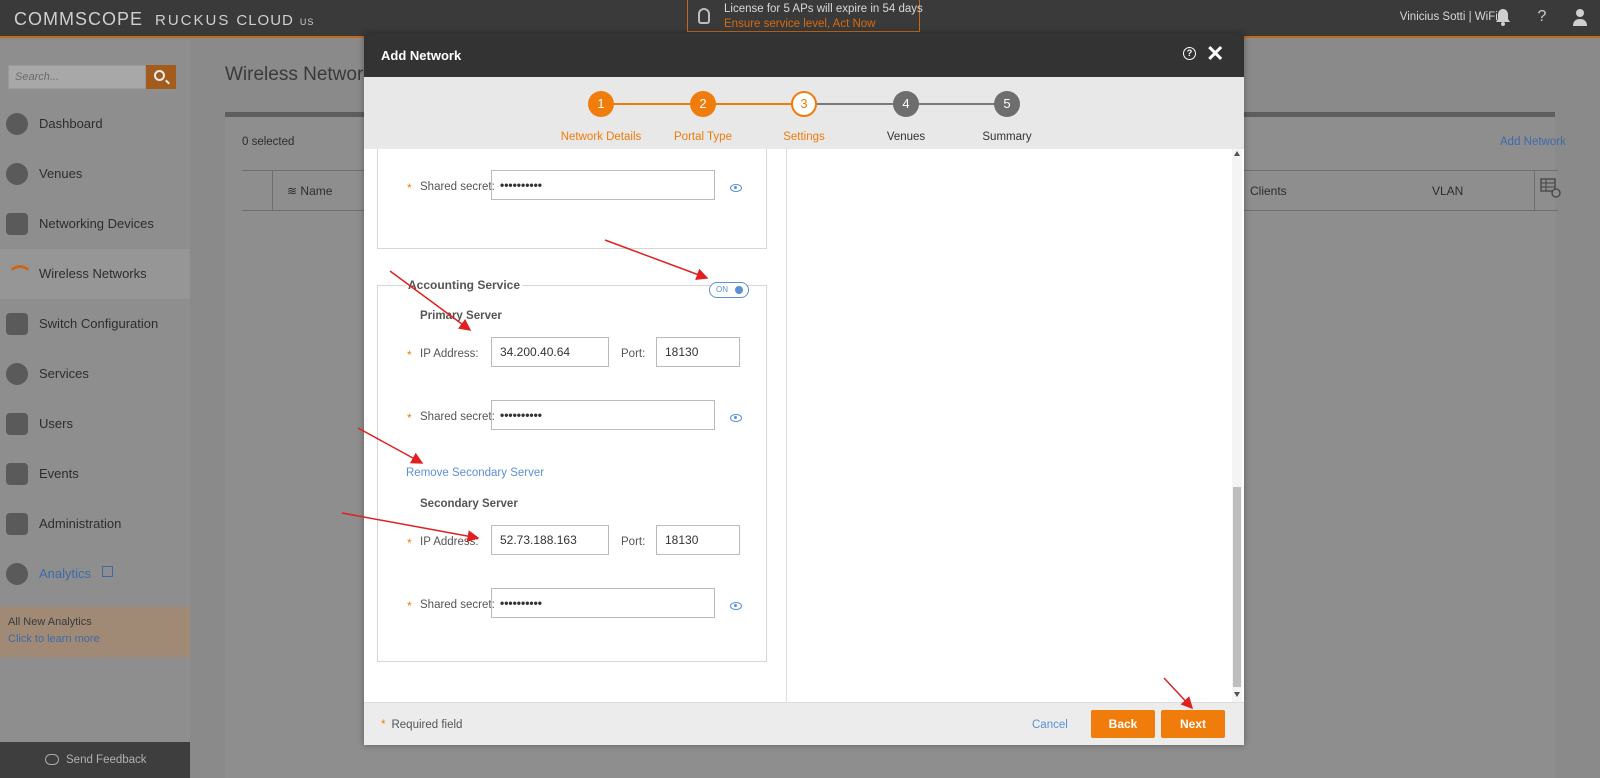 The width and height of the screenshot is (1600, 778). I want to click on primary-shared-secret-input: ••••••••••, so click(603, 415).